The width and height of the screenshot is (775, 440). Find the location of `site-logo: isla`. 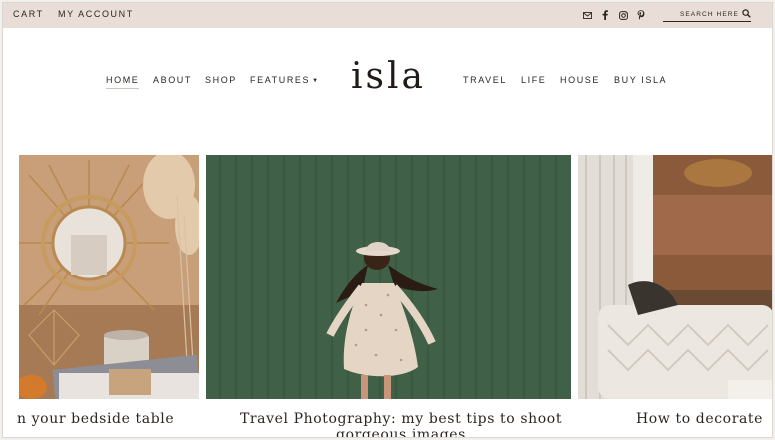

site-logo: isla is located at coordinates (388, 76).